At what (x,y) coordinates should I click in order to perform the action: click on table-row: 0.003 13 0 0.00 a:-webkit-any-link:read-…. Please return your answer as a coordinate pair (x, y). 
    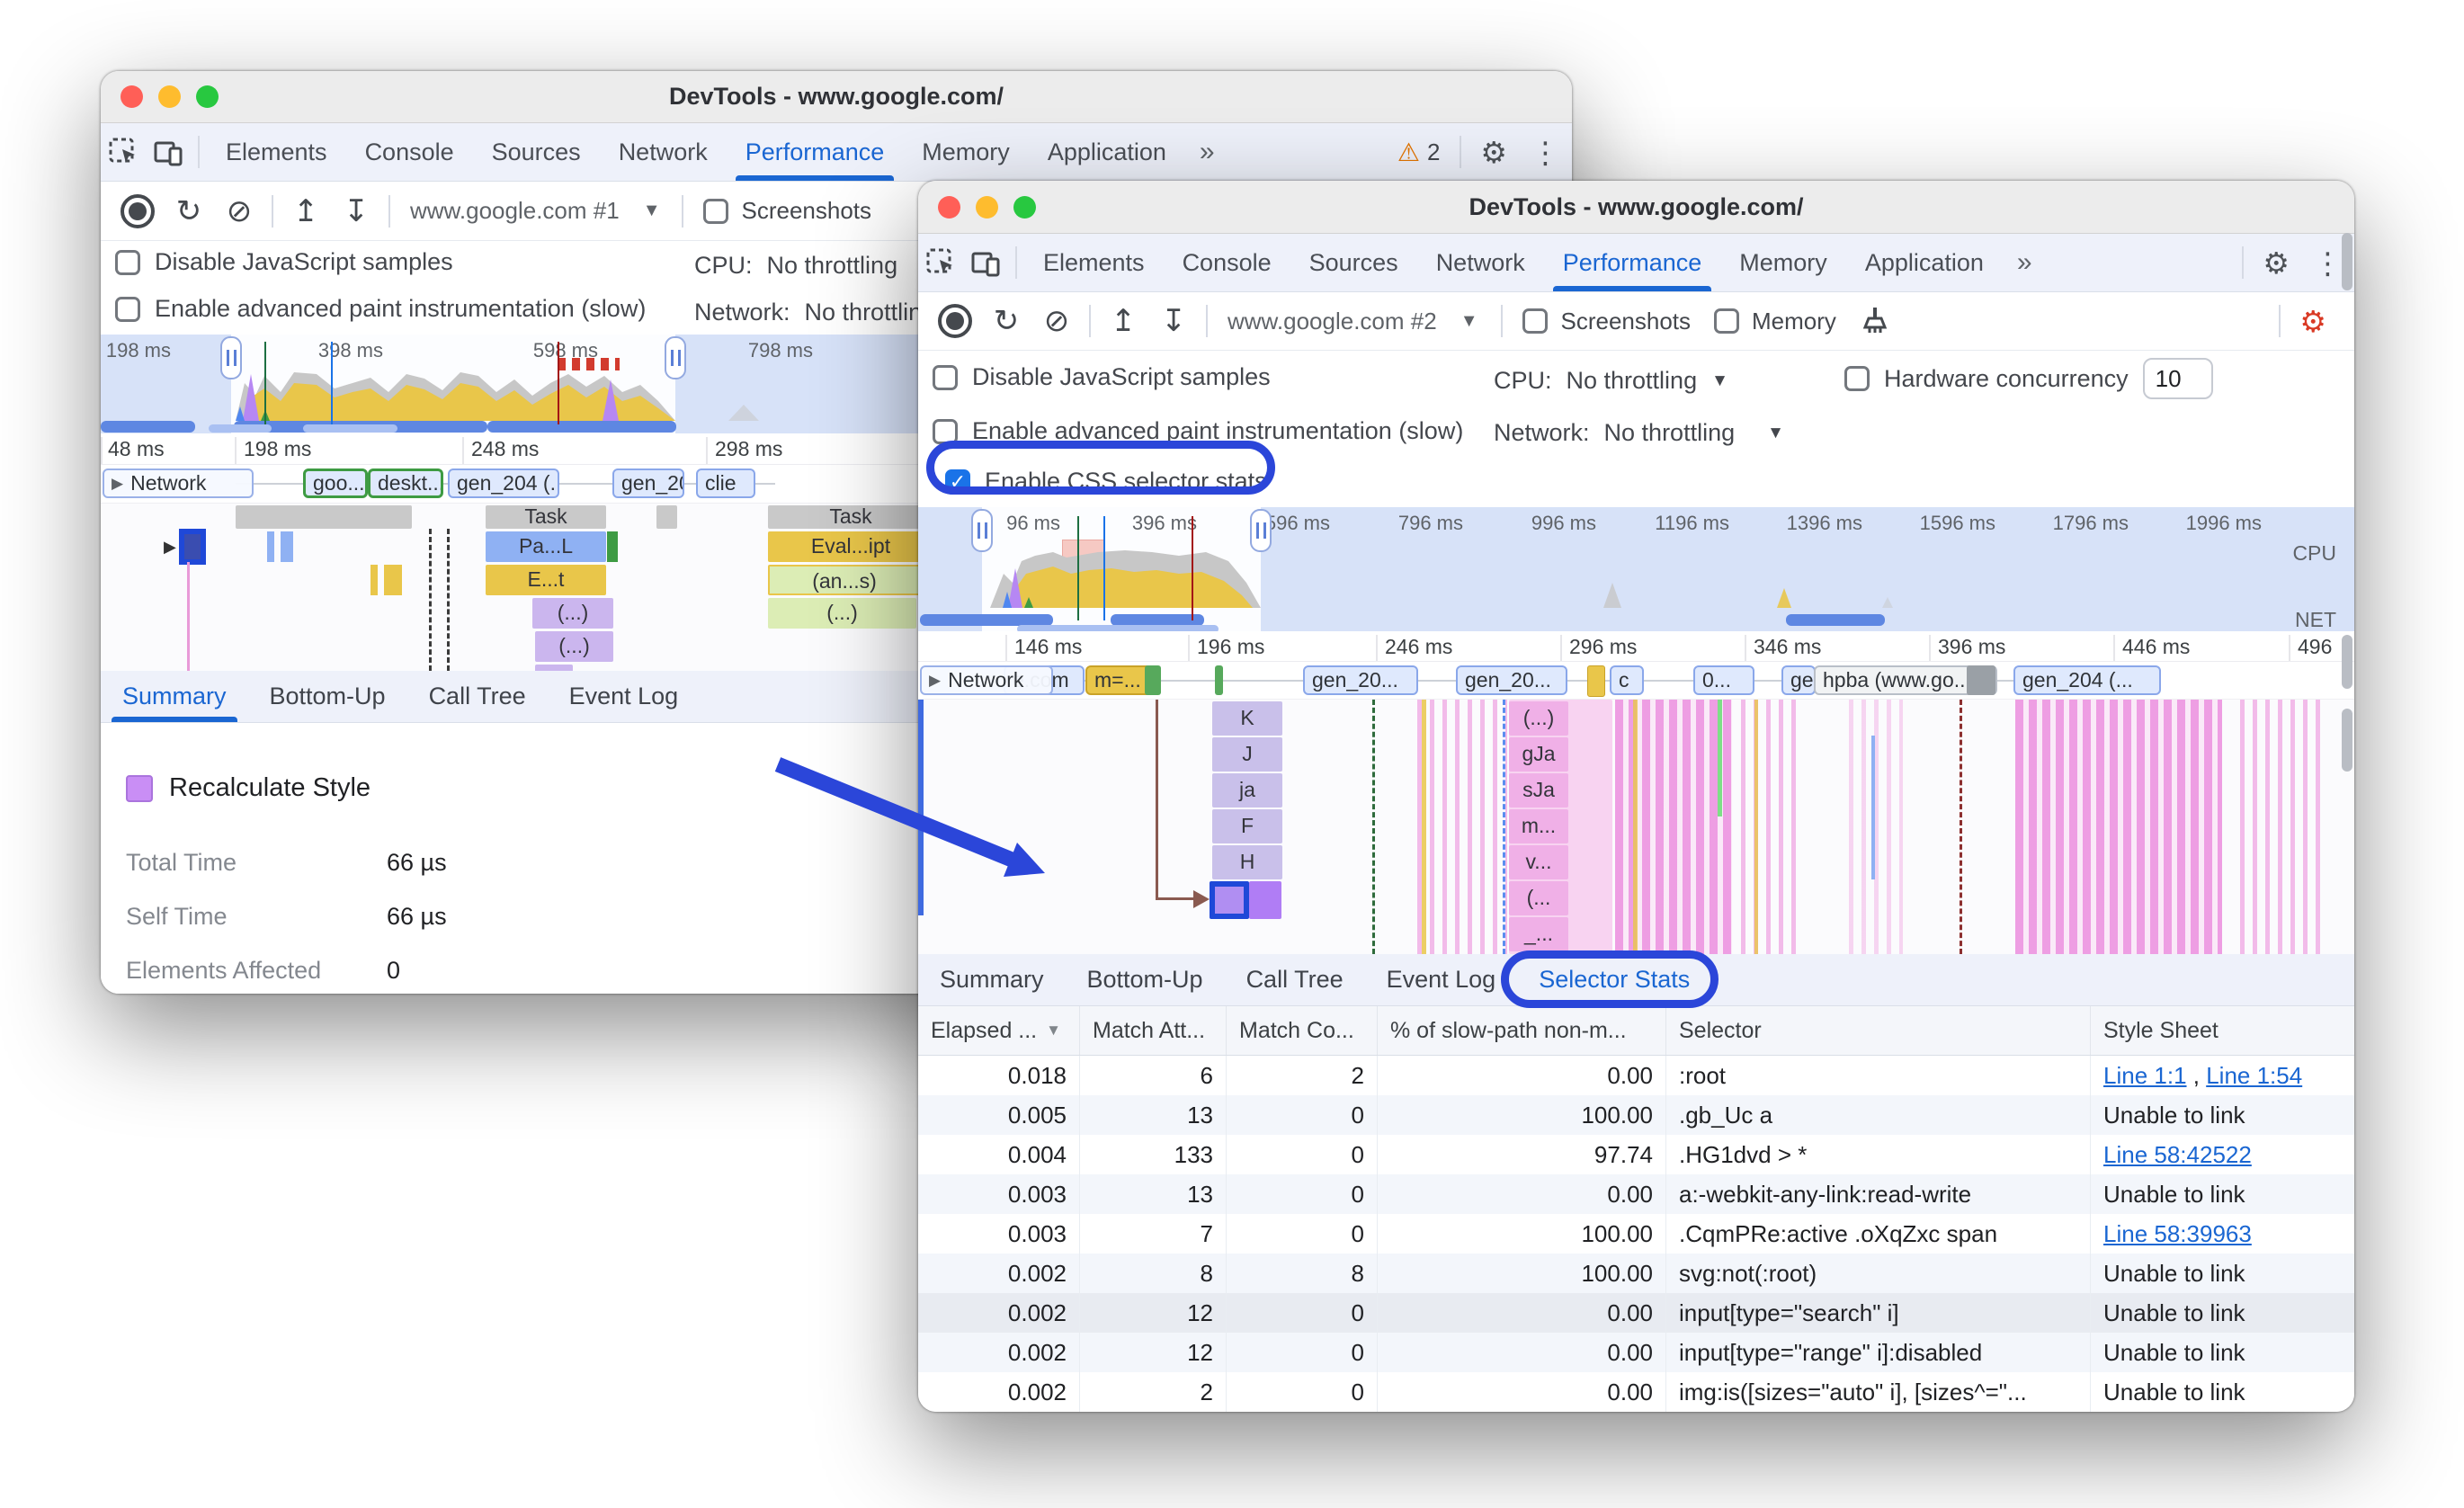
    Looking at the image, I should click on (1636, 1194).